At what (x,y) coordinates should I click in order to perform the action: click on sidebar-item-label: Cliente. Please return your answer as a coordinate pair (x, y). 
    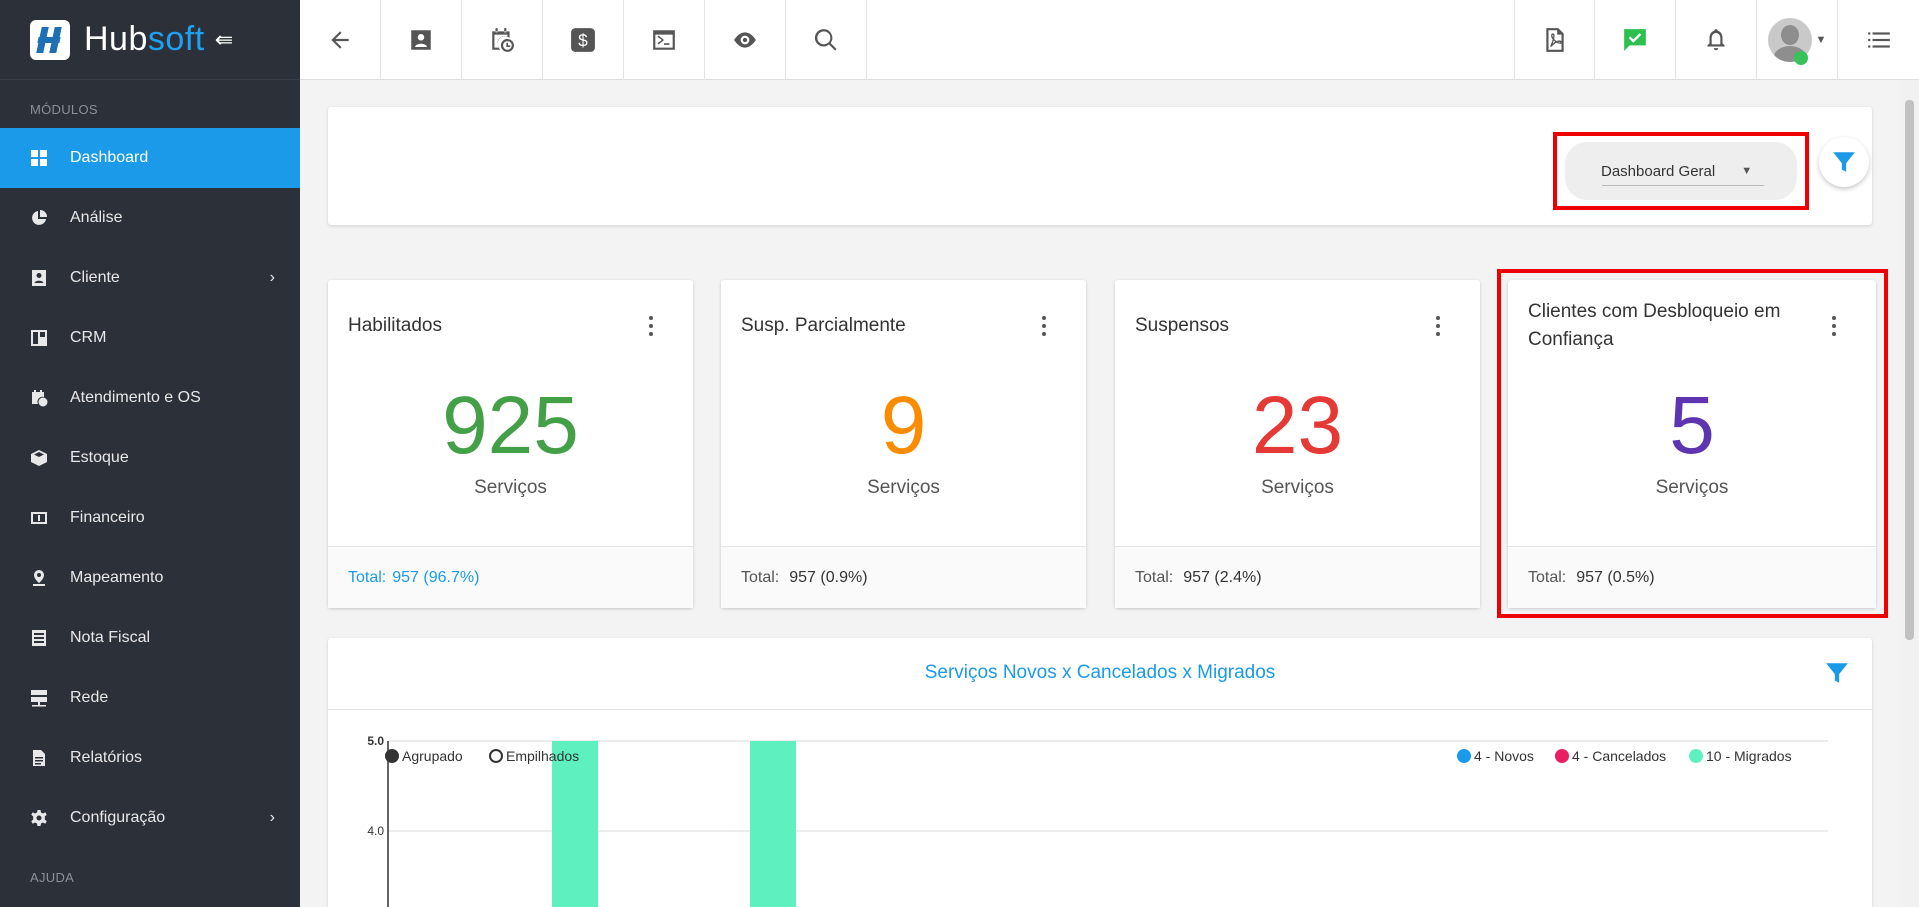
    Looking at the image, I should click on (95, 277).